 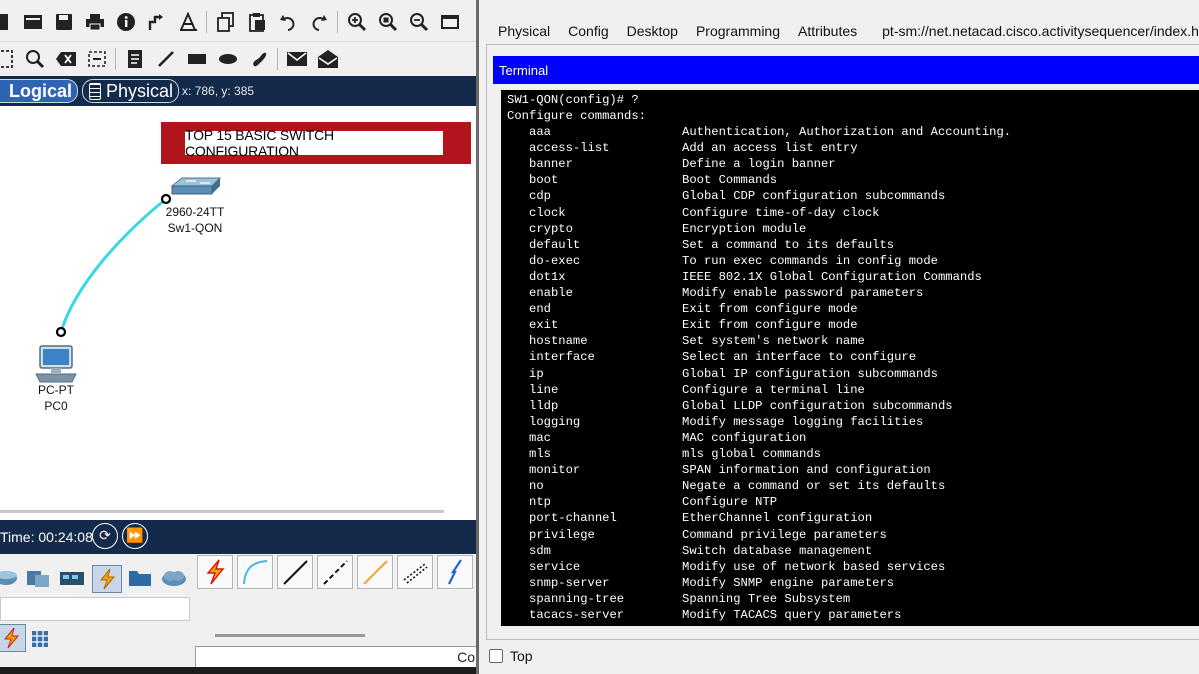 I want to click on ethernet-link, so click(x=113, y=265).